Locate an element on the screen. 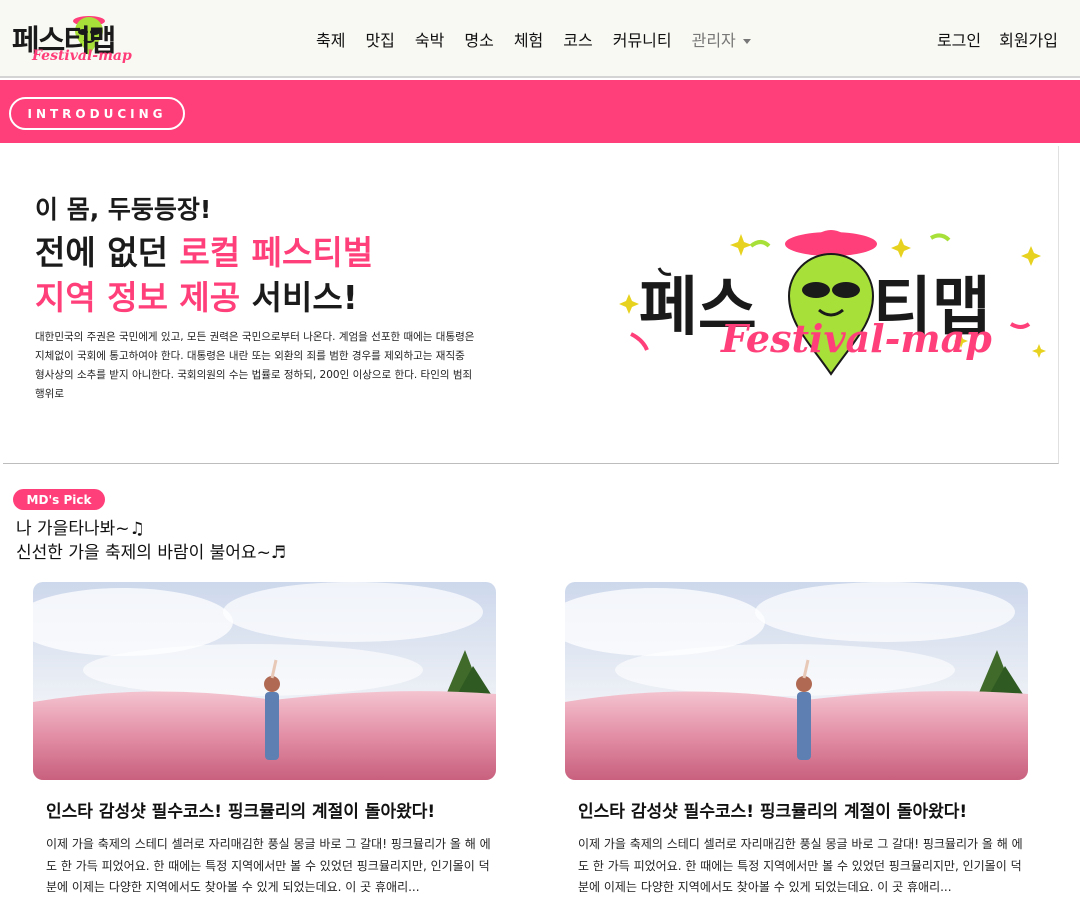  banner-line-2-a: 전에 없던 is located at coordinates (107, 252).